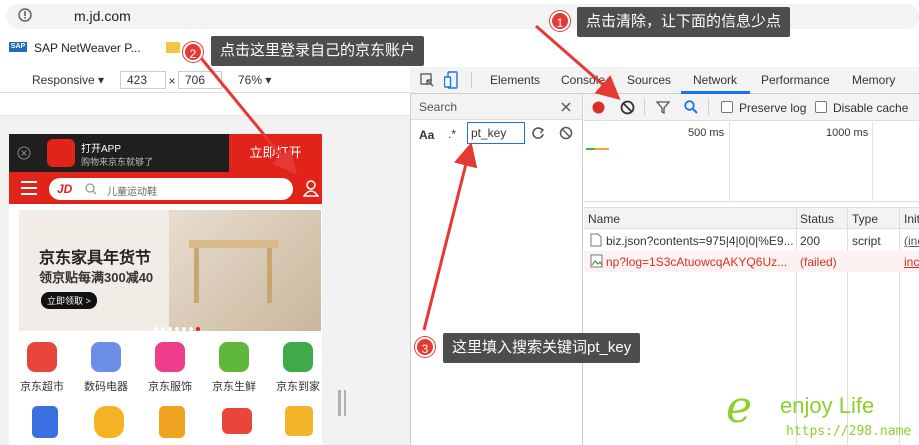  Describe the element at coordinates (684, 22) in the screenshot. I see `annotation-callout-1: 点击清除，让下面的信息少点` at that location.